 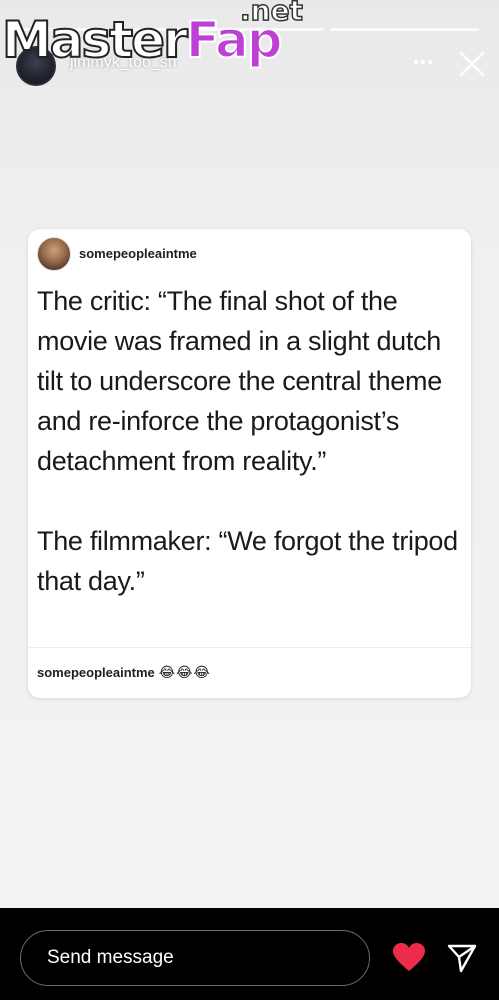 What do you see at coordinates (195, 958) in the screenshot?
I see `send-message-input: Send message` at bounding box center [195, 958].